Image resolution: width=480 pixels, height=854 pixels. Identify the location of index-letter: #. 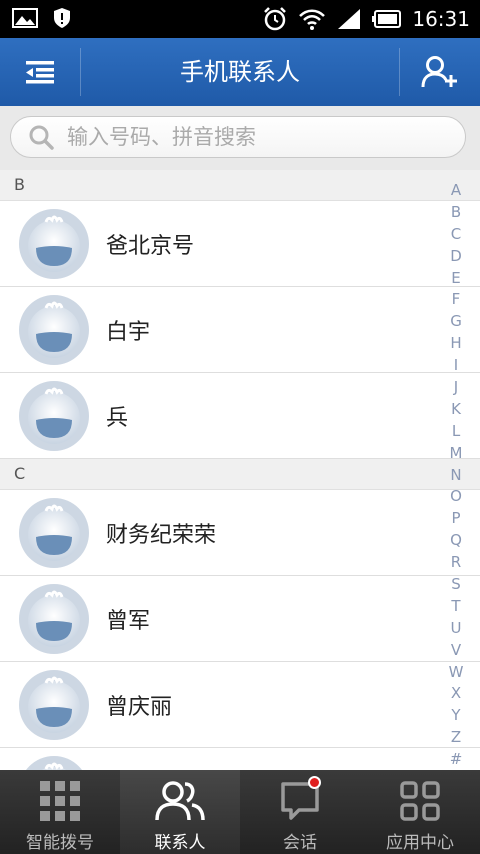
(456, 760).